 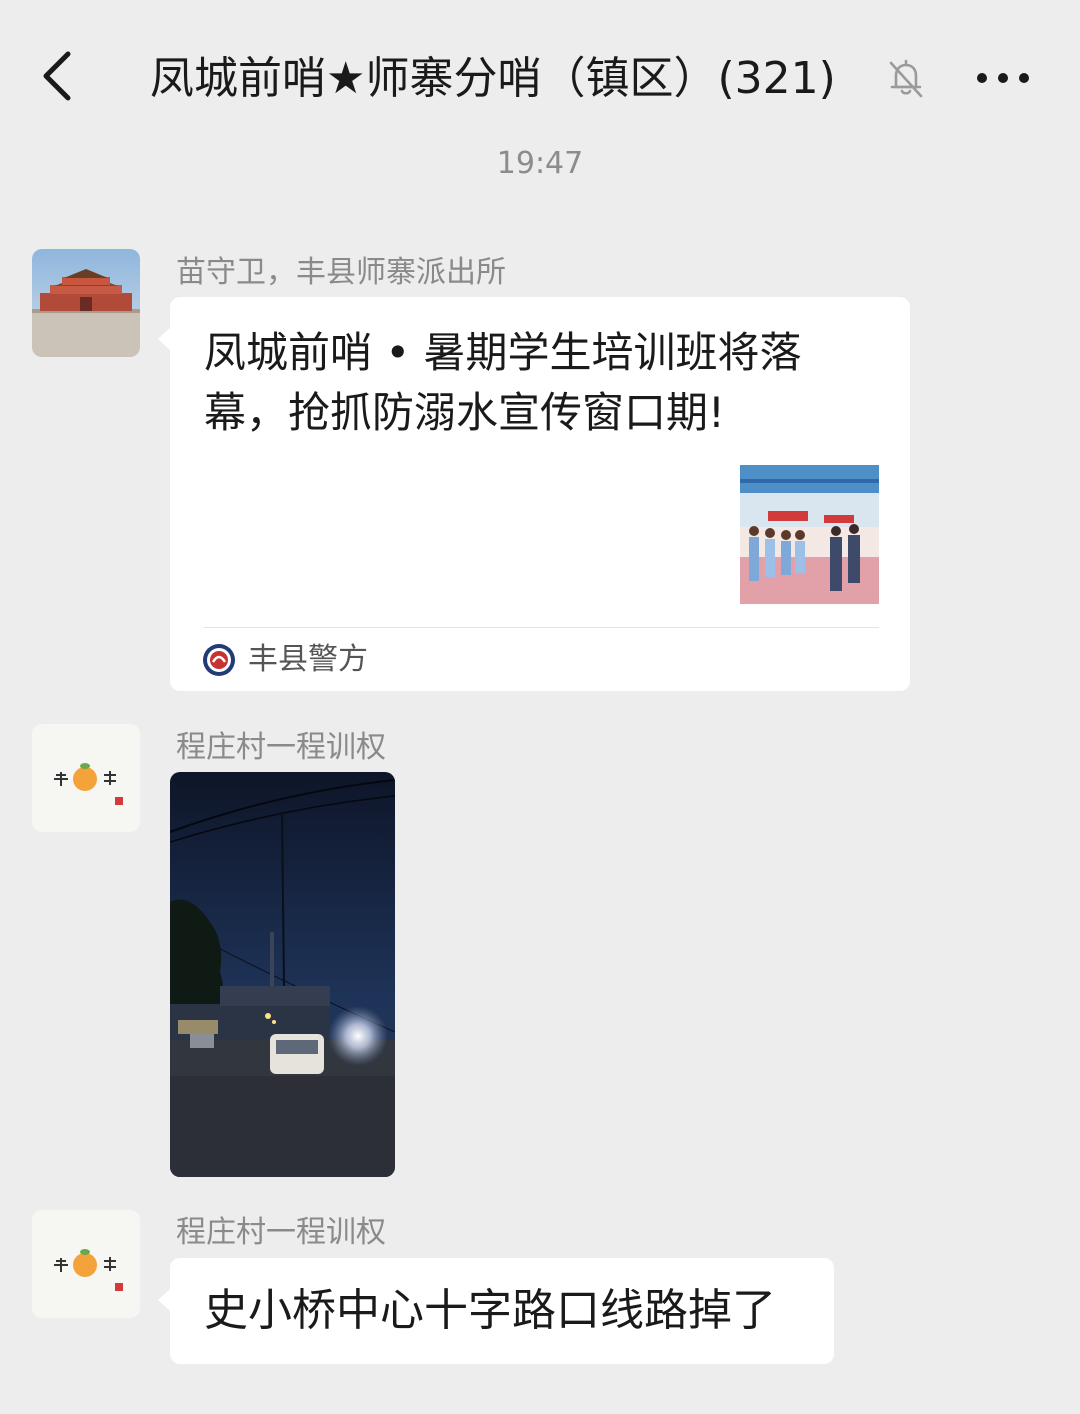 I want to click on sender-name: 苗守卫，丰县师寨派出所, so click(x=341, y=272).